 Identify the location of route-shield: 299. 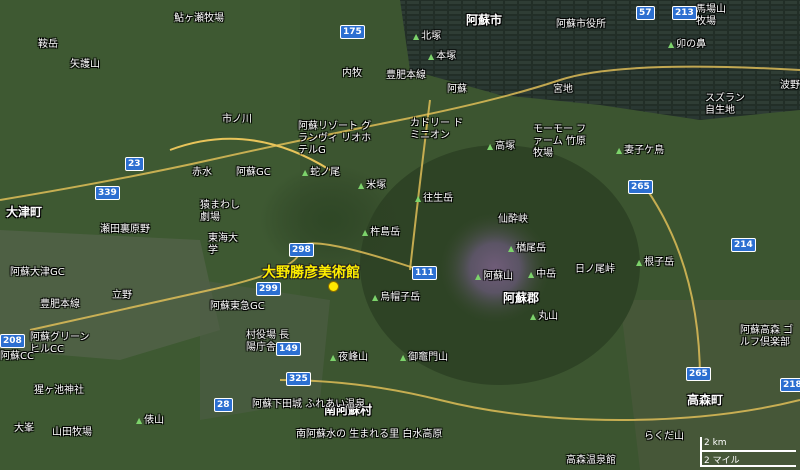
(268, 289).